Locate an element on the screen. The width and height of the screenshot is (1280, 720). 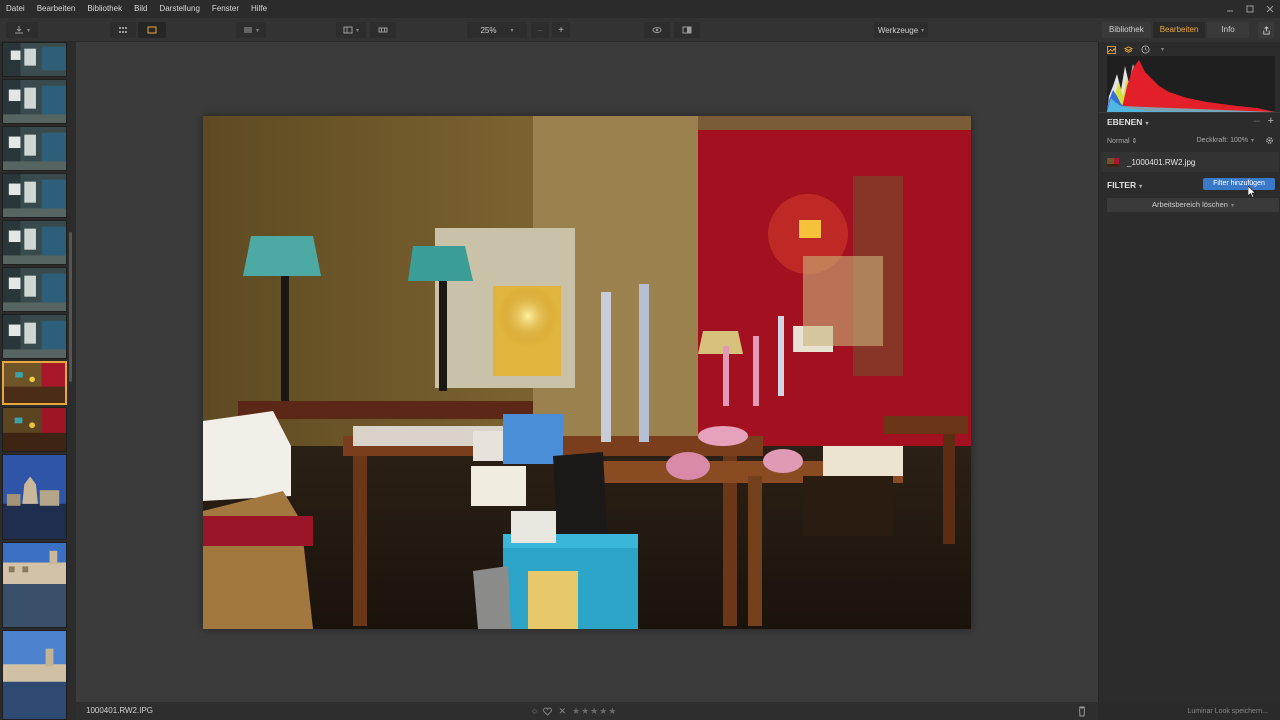
opacity-select: Deckkraft: 100% ▾ is located at coordinates (1225, 140).